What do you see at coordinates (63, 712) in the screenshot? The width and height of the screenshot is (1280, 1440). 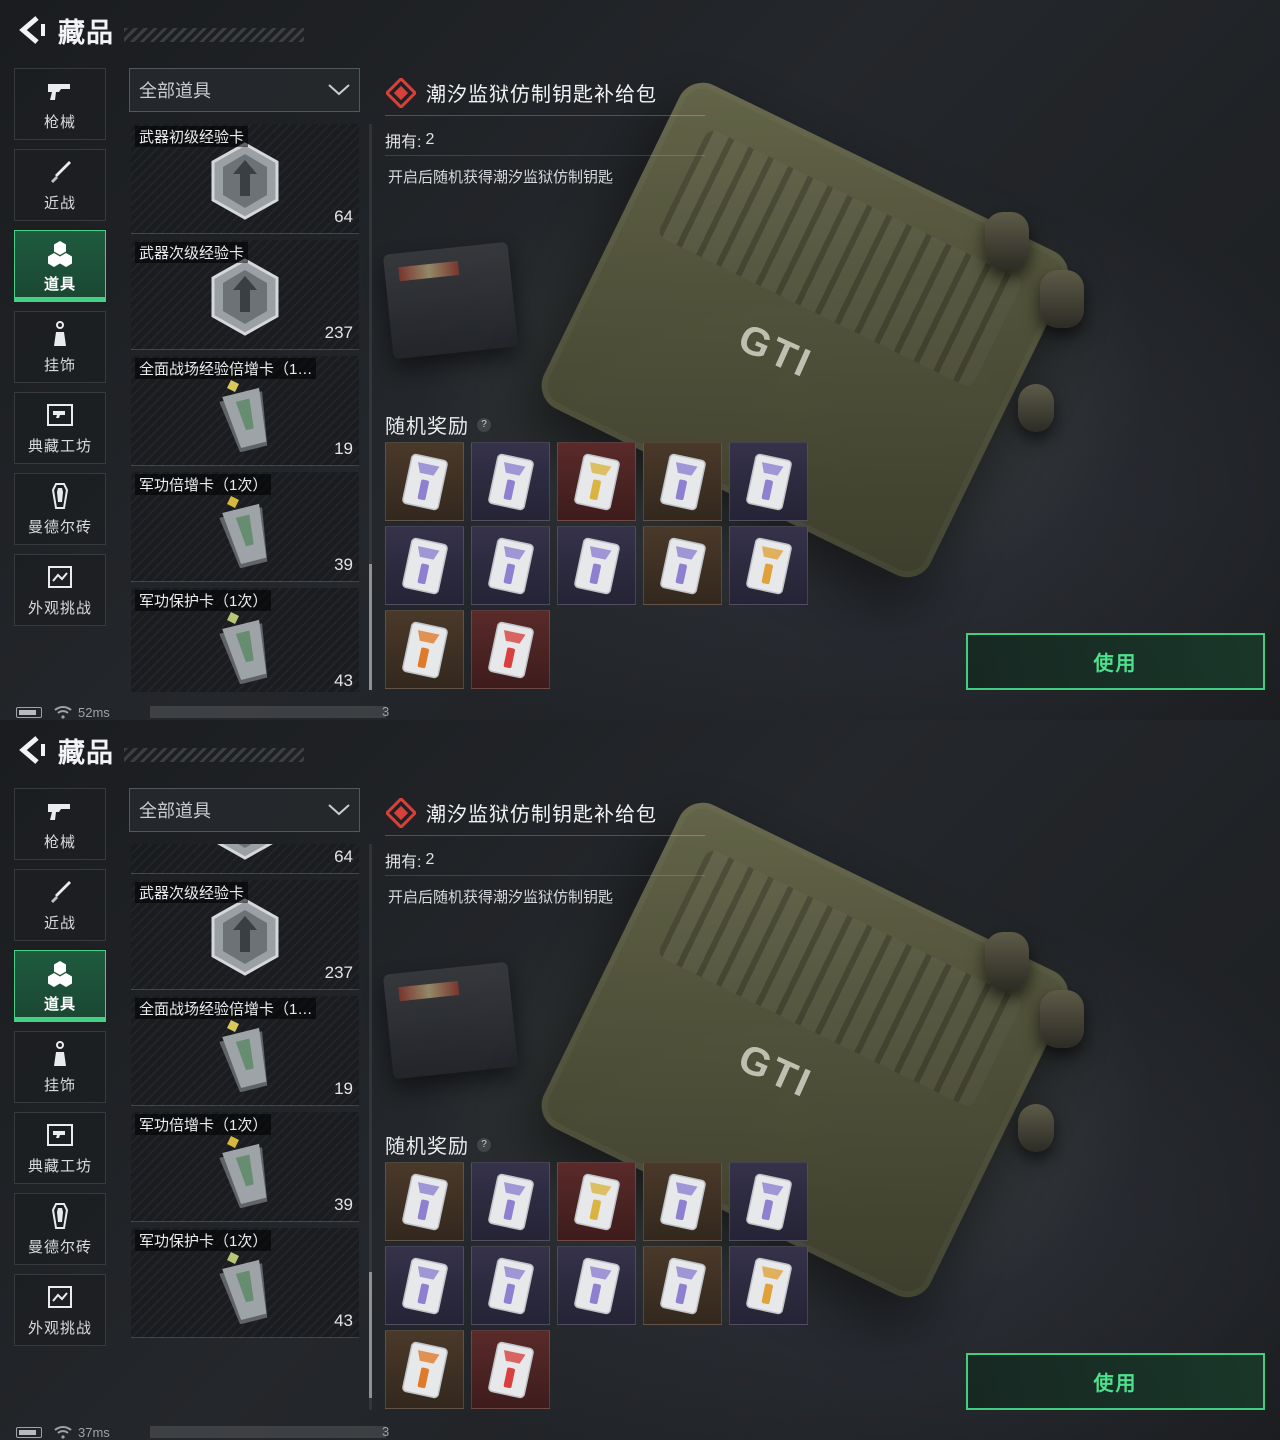 I see `wifi-icon` at bounding box center [63, 712].